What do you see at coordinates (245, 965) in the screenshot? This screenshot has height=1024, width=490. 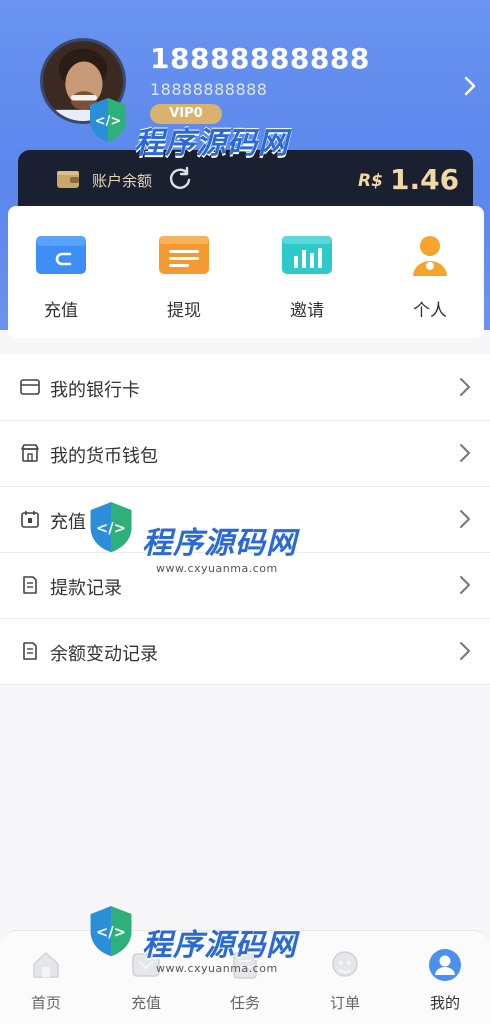 I see `task-icon` at bounding box center [245, 965].